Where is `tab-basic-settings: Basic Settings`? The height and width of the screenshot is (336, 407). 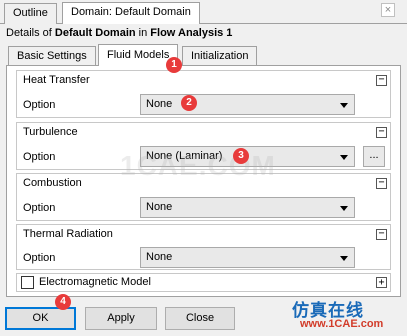
tab-basic-settings: Basic Settings is located at coordinates (52, 56).